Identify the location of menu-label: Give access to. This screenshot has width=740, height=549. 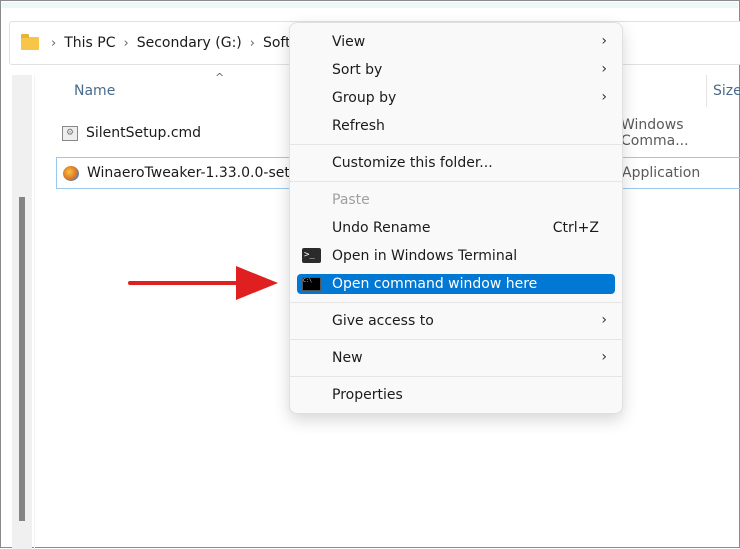
(383, 321).